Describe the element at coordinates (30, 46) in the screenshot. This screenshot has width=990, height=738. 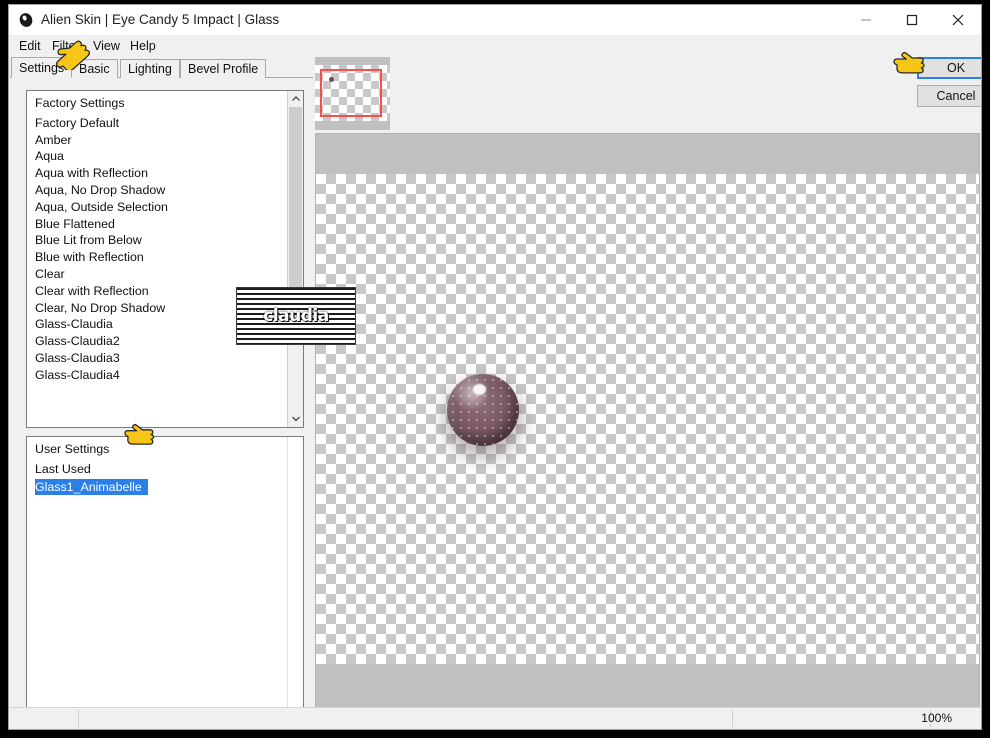
I see `menu-edit: Edit` at that location.